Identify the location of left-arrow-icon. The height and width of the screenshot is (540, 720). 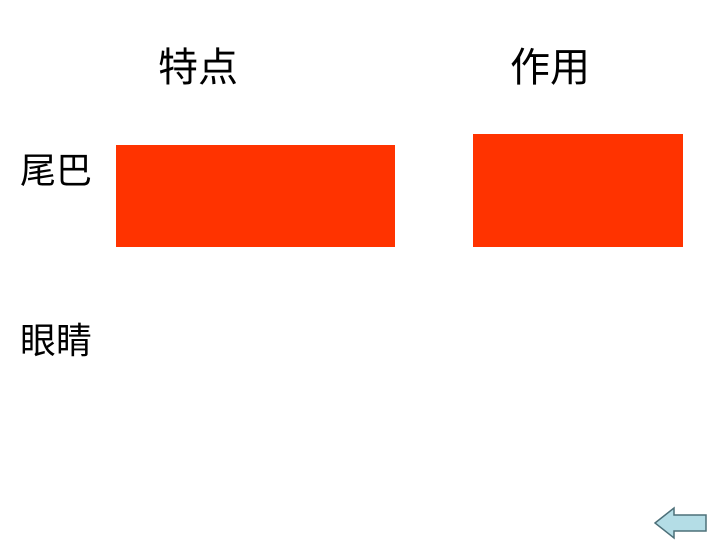
(680, 523).